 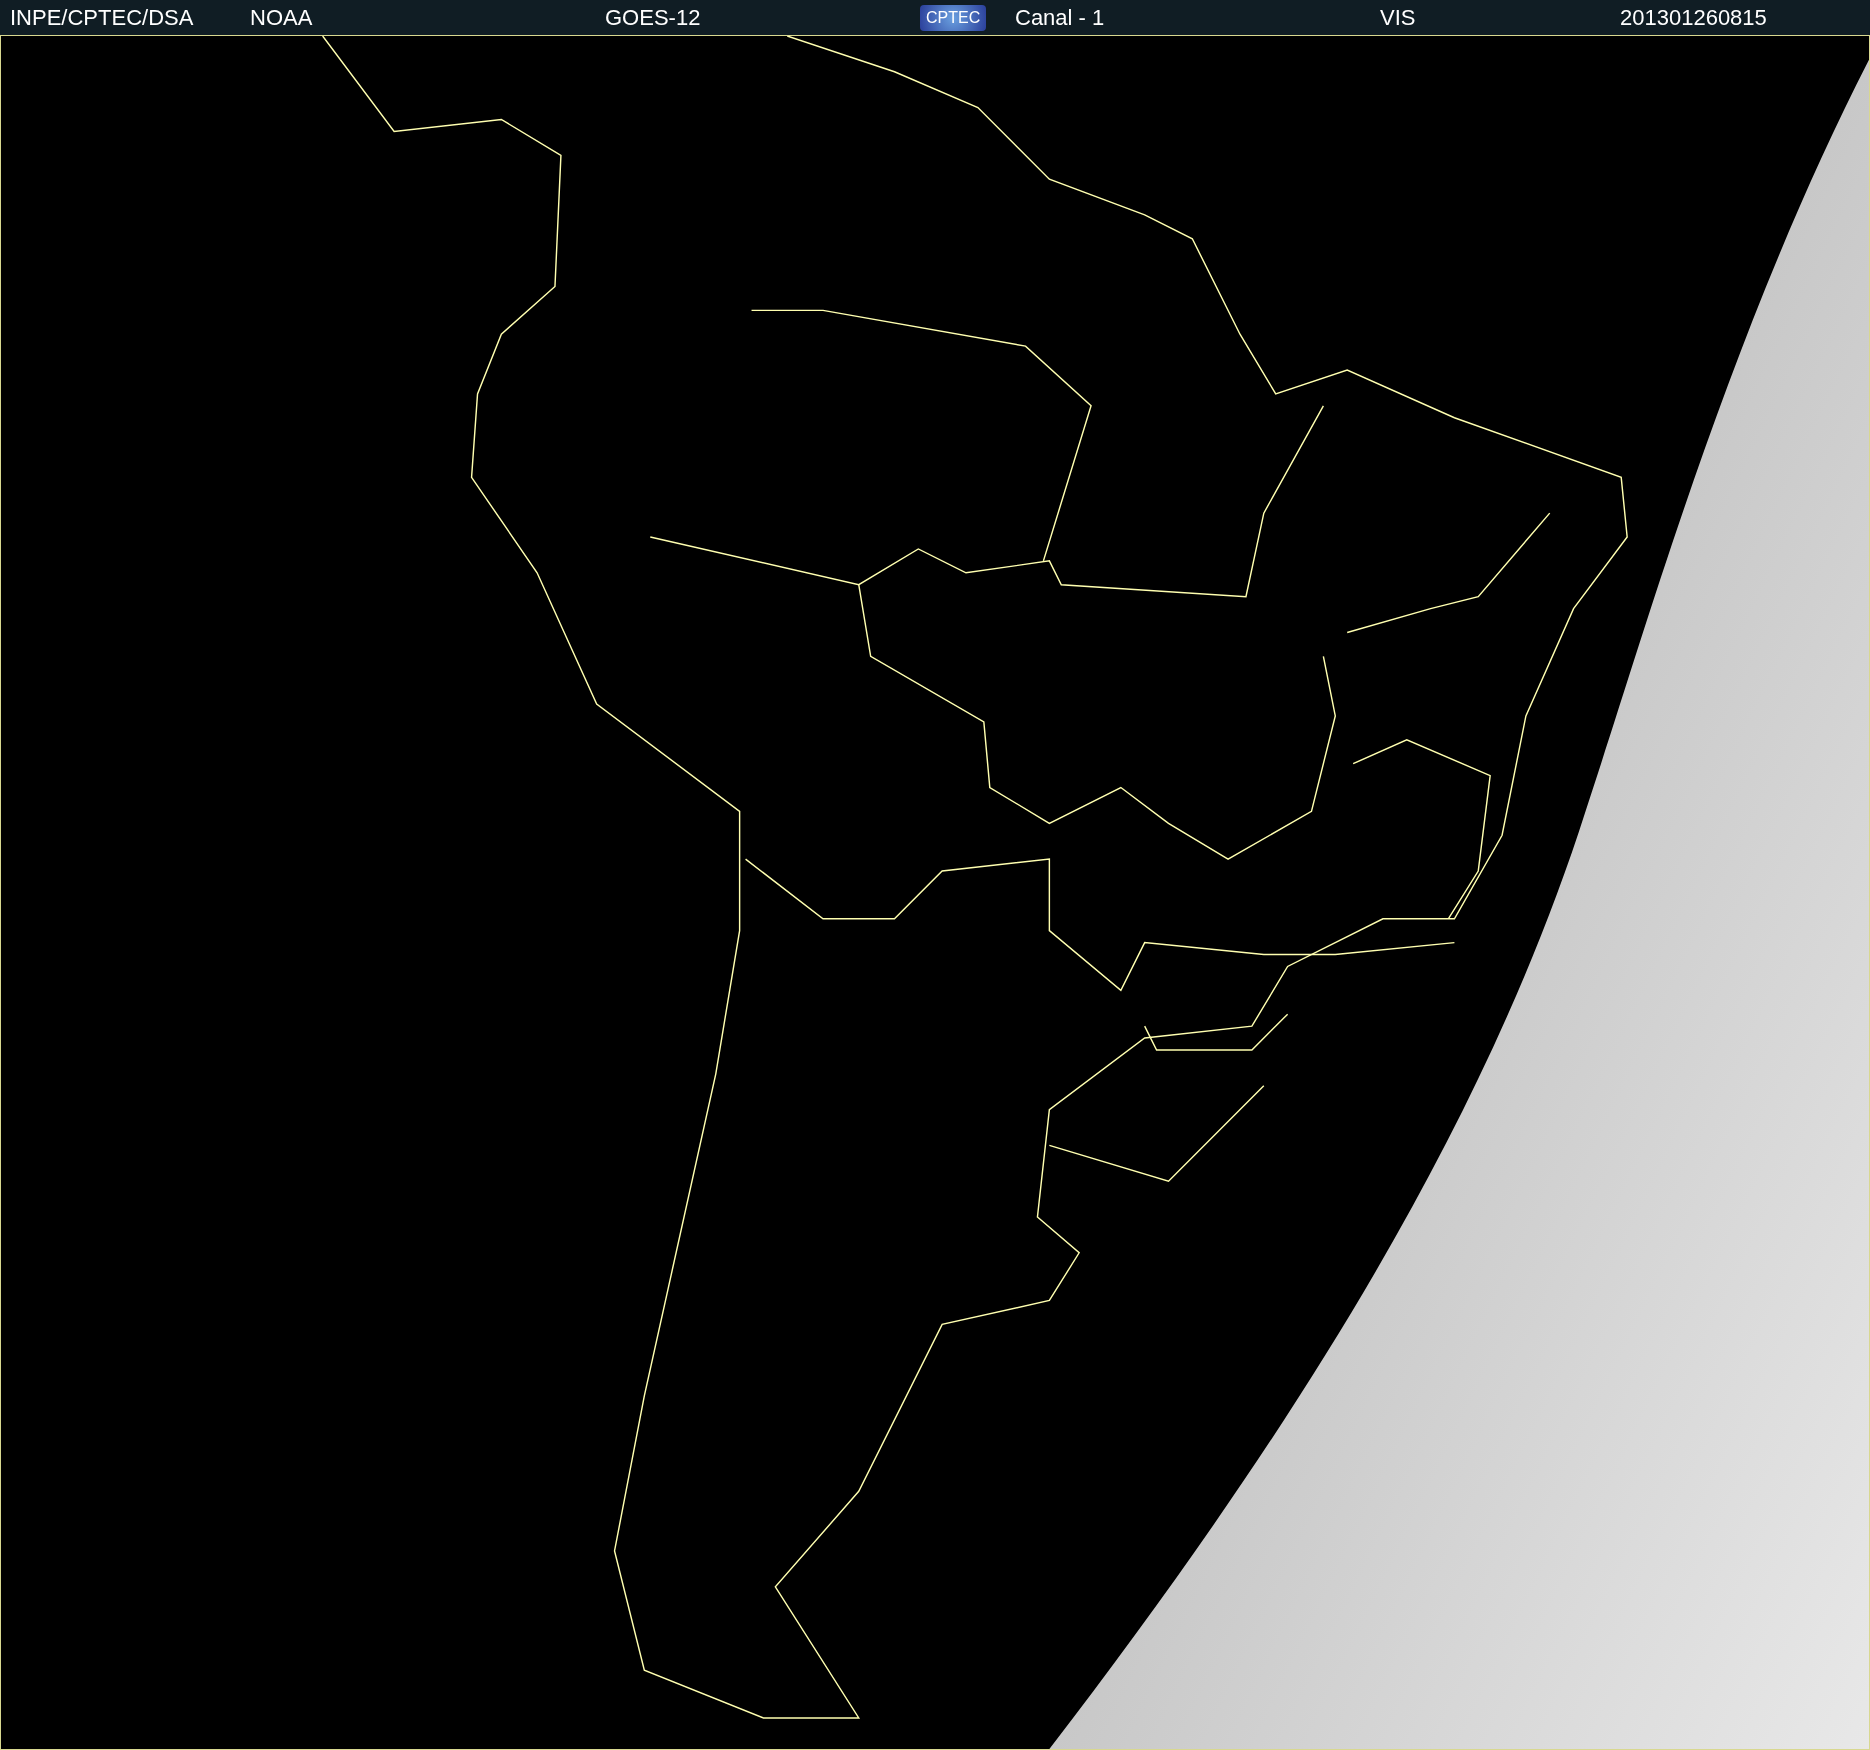 I want to click on header-text: NOAA, so click(x=281, y=17).